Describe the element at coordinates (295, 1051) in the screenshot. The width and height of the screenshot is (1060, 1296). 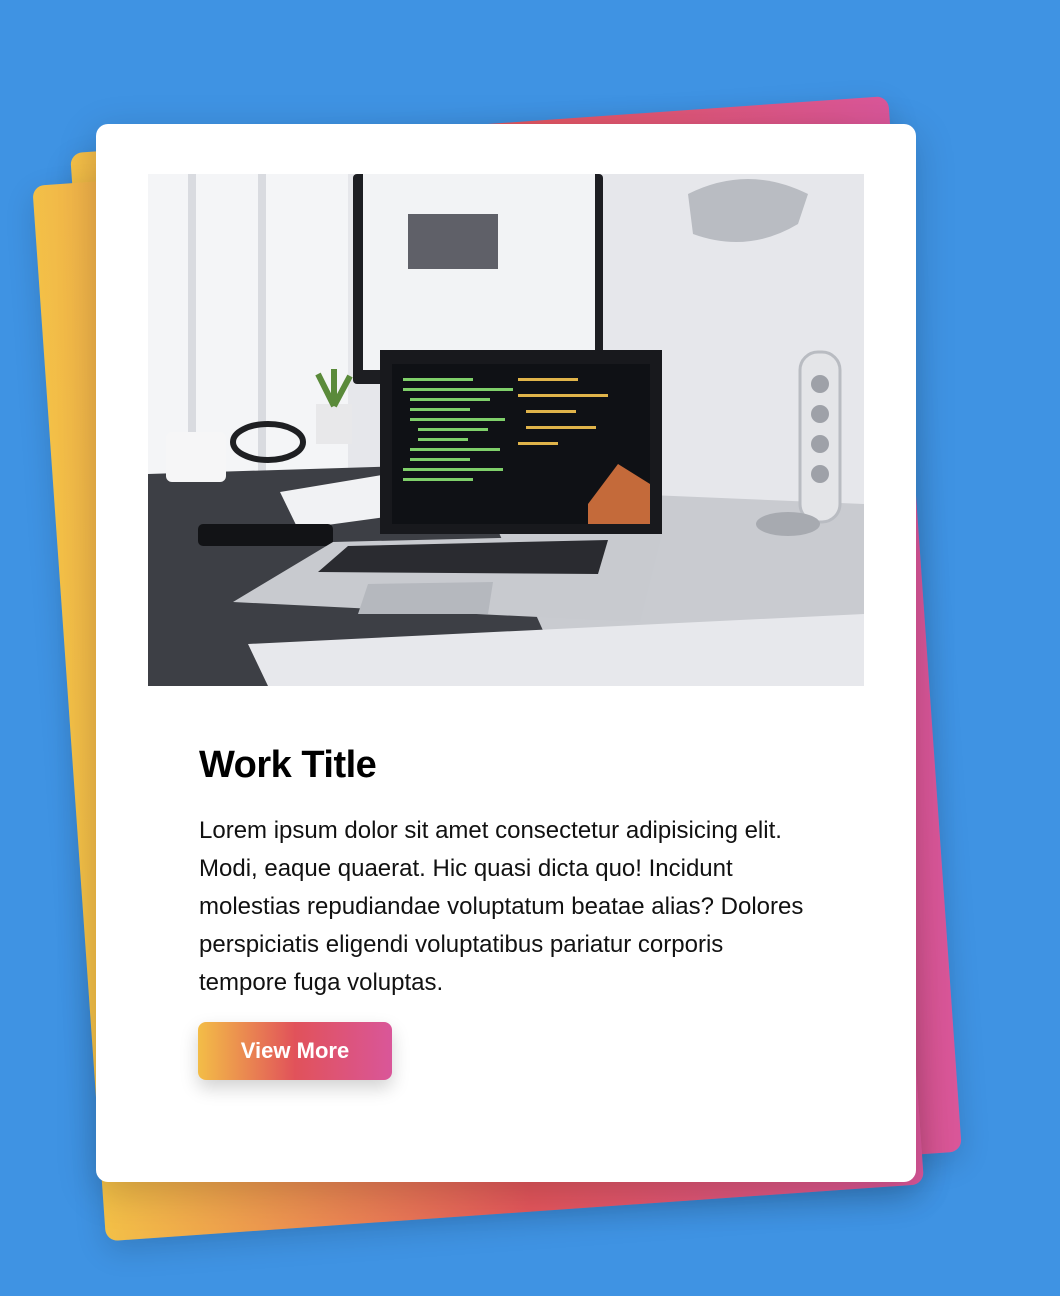
I see `view-more-button: View More` at that location.